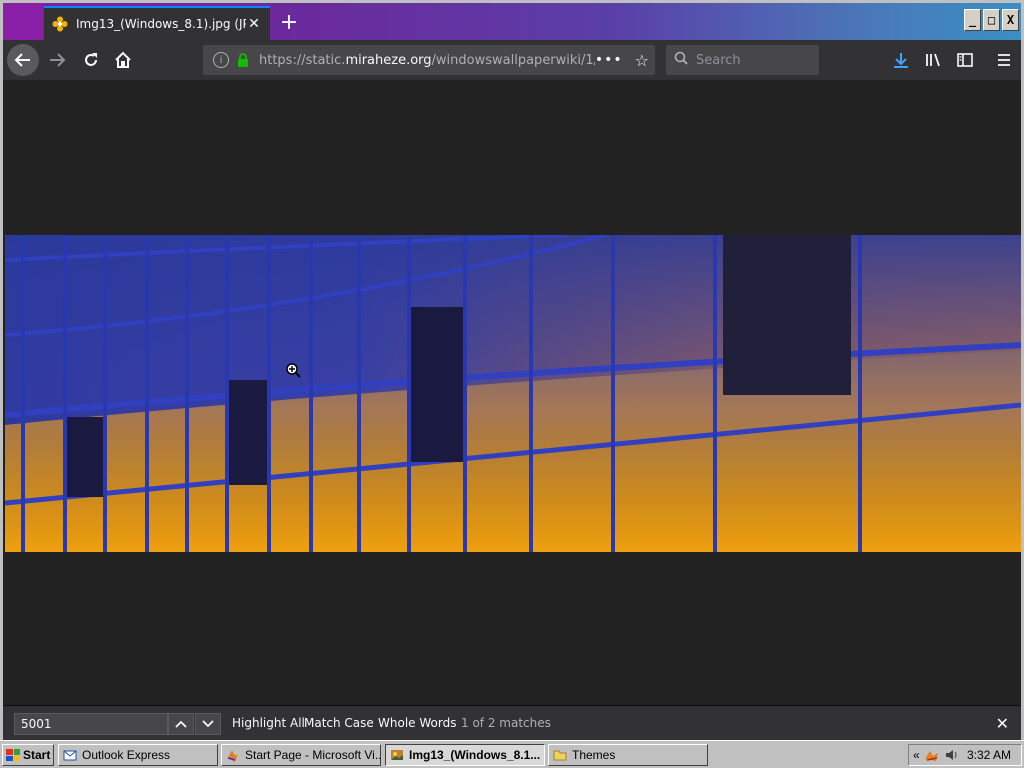 The height and width of the screenshot is (768, 1024). What do you see at coordinates (37, 755) in the screenshot?
I see `start-label: Start` at bounding box center [37, 755].